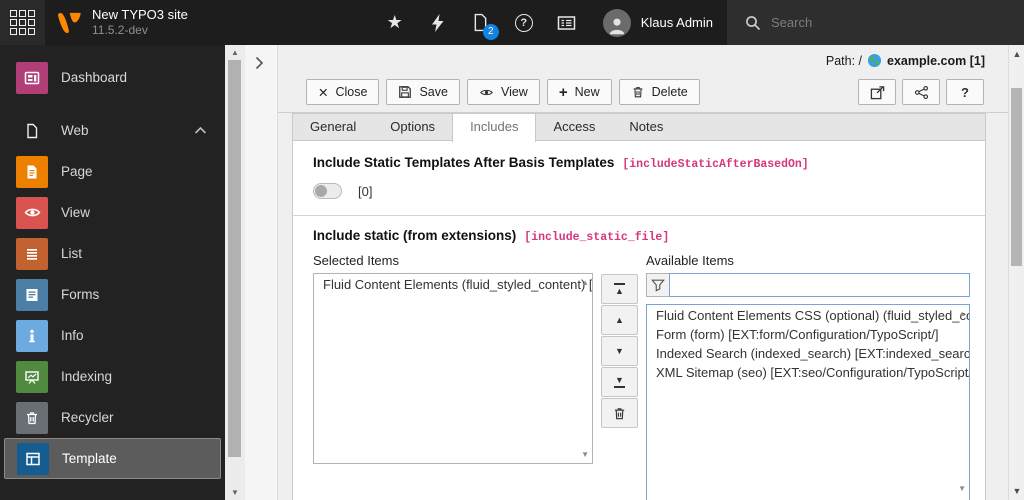 The height and width of the screenshot is (500, 1024). Describe the element at coordinates (597, 237) in the screenshot. I see `field-code: [include_static_file]` at that location.